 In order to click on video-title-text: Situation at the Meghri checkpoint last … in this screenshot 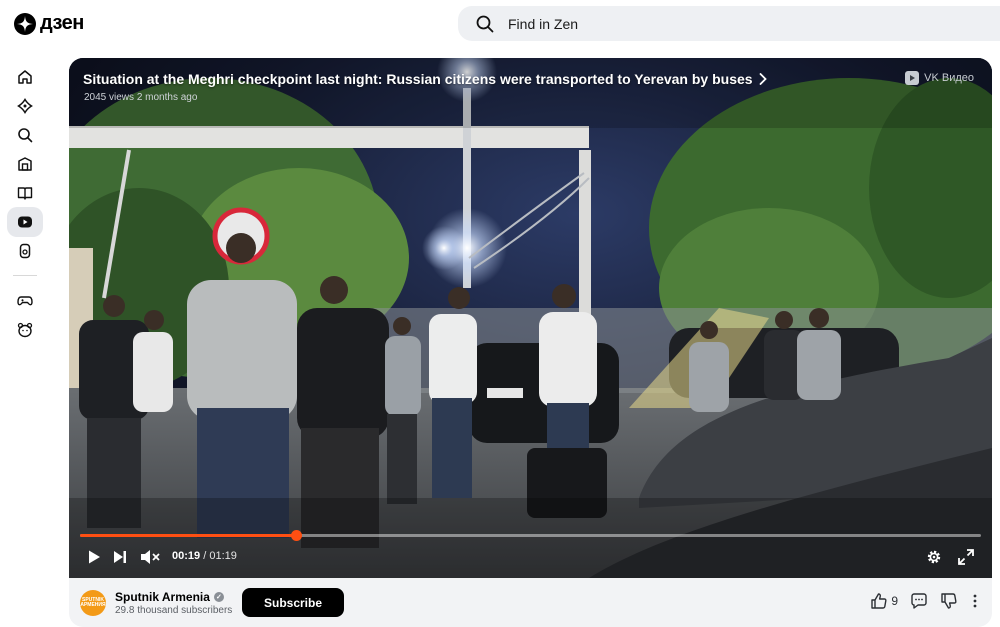, I will do `click(418, 79)`.